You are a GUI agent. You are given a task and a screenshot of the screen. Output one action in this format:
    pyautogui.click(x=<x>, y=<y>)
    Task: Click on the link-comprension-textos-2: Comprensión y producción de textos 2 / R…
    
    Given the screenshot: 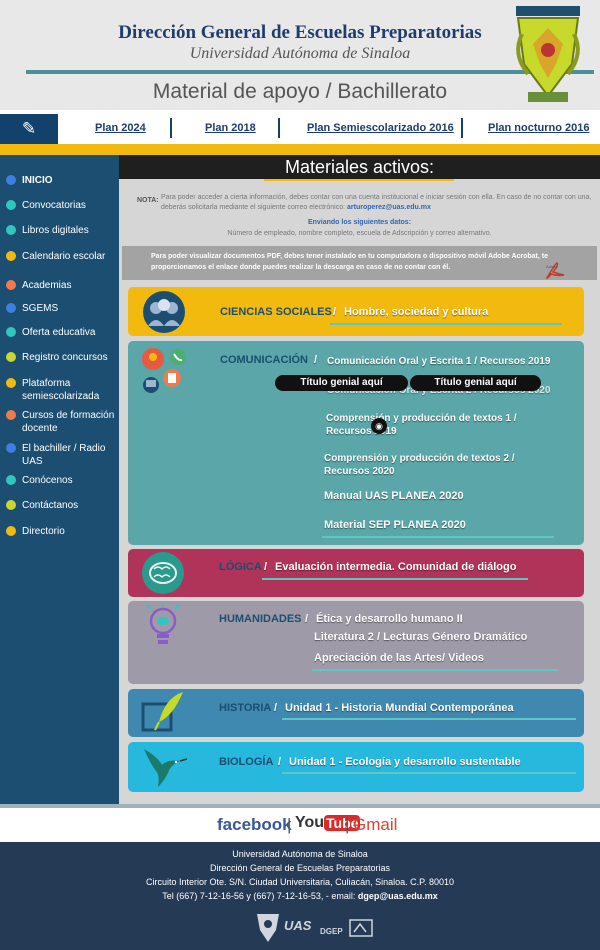 What is the action you would take?
    pyautogui.click(x=424, y=465)
    